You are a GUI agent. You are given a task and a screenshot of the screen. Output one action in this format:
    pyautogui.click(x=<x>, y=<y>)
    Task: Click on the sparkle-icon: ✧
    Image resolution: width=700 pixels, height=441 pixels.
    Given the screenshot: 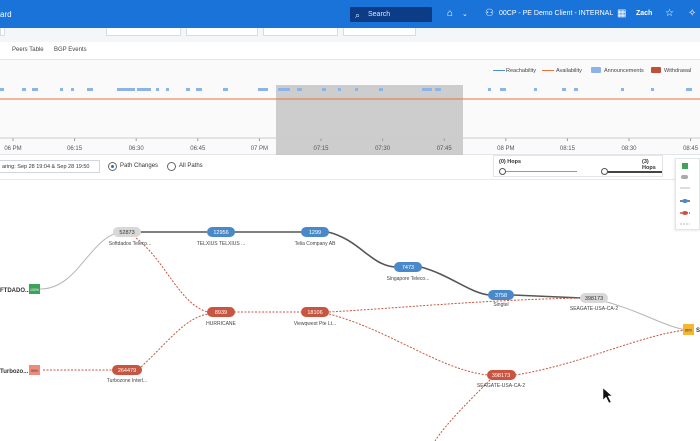 What is the action you would take?
    pyautogui.click(x=692, y=13)
    